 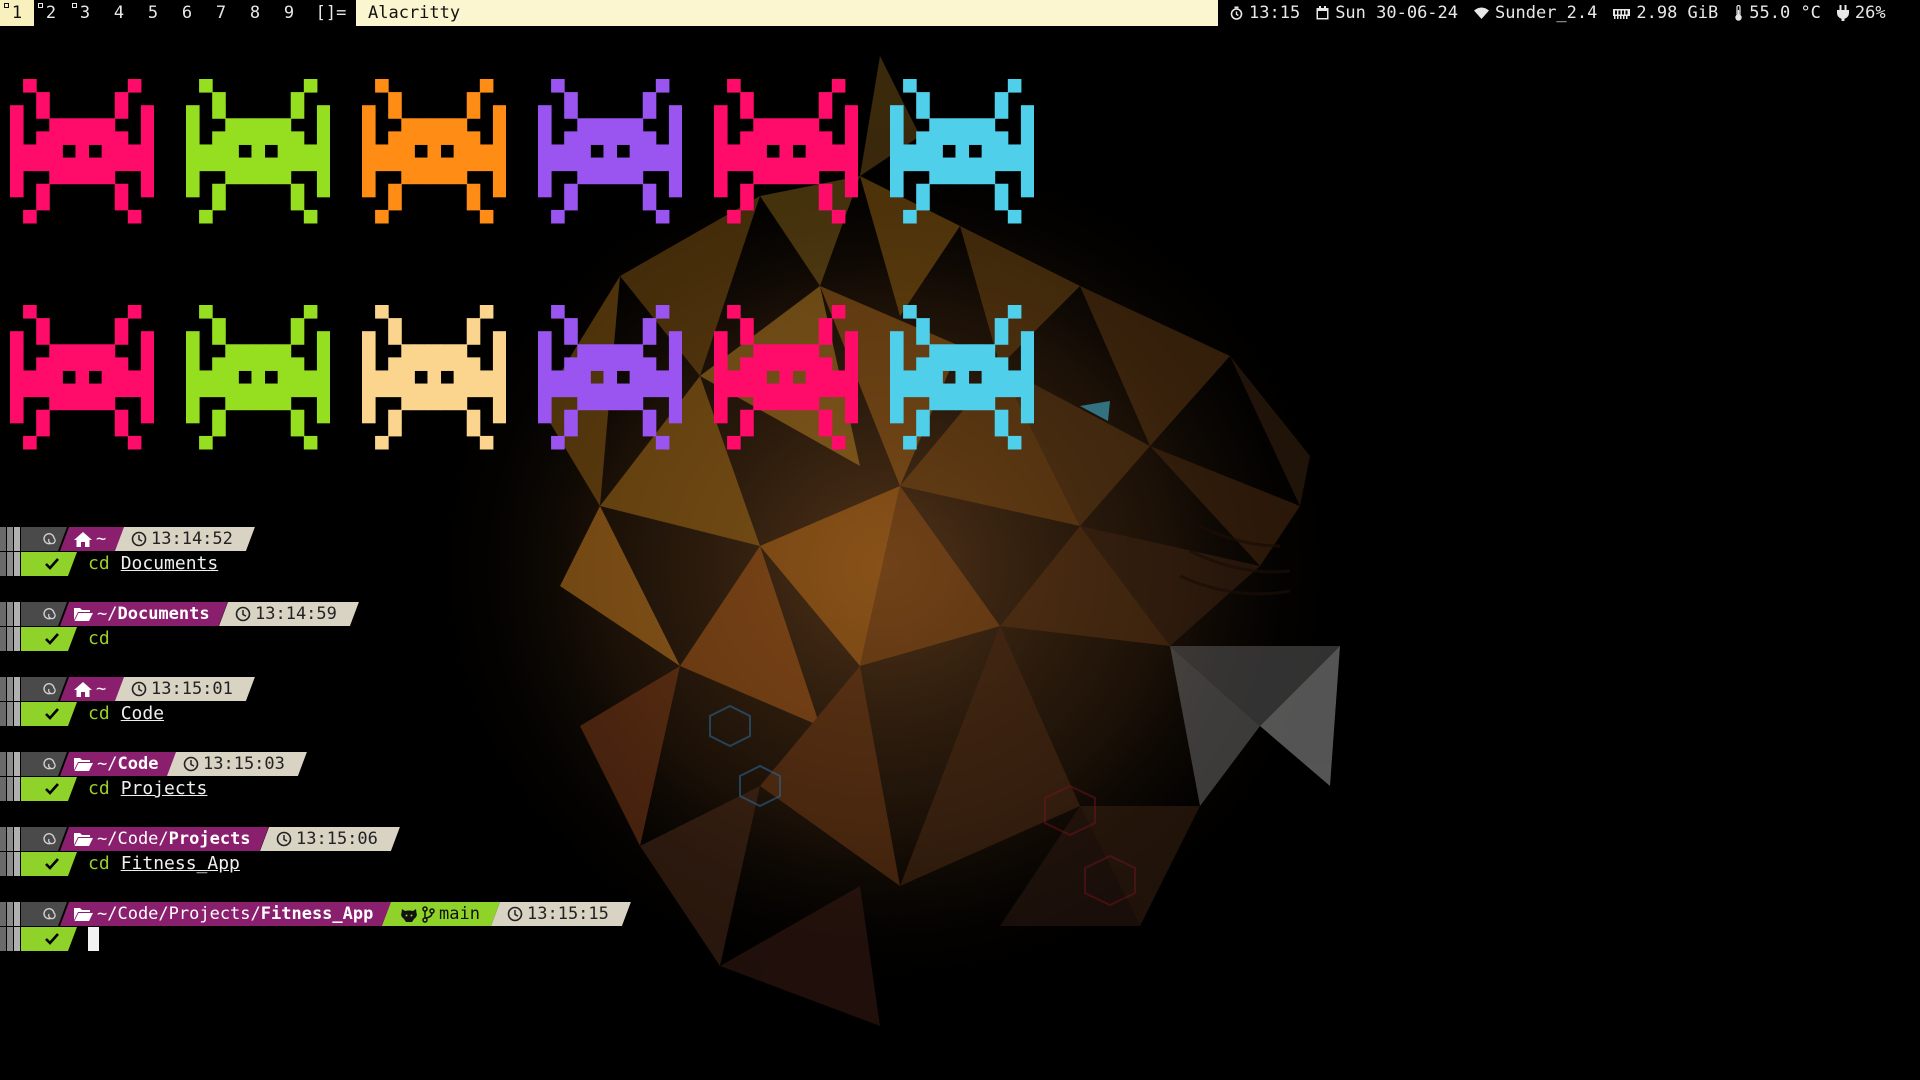 I want to click on git-segment: main, so click(x=441, y=914).